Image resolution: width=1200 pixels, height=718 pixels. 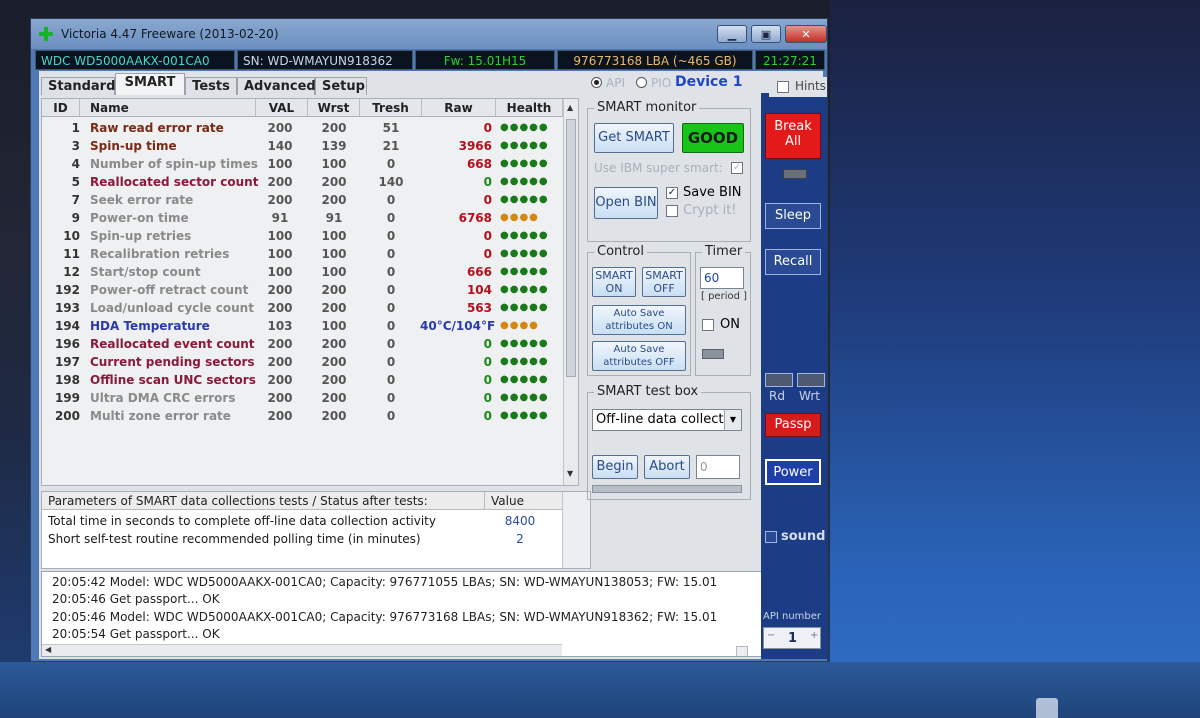 What do you see at coordinates (302, 362) in the screenshot?
I see `table-row: 197 Current pending sectors 200 200 0 0 ●●●●●` at bounding box center [302, 362].